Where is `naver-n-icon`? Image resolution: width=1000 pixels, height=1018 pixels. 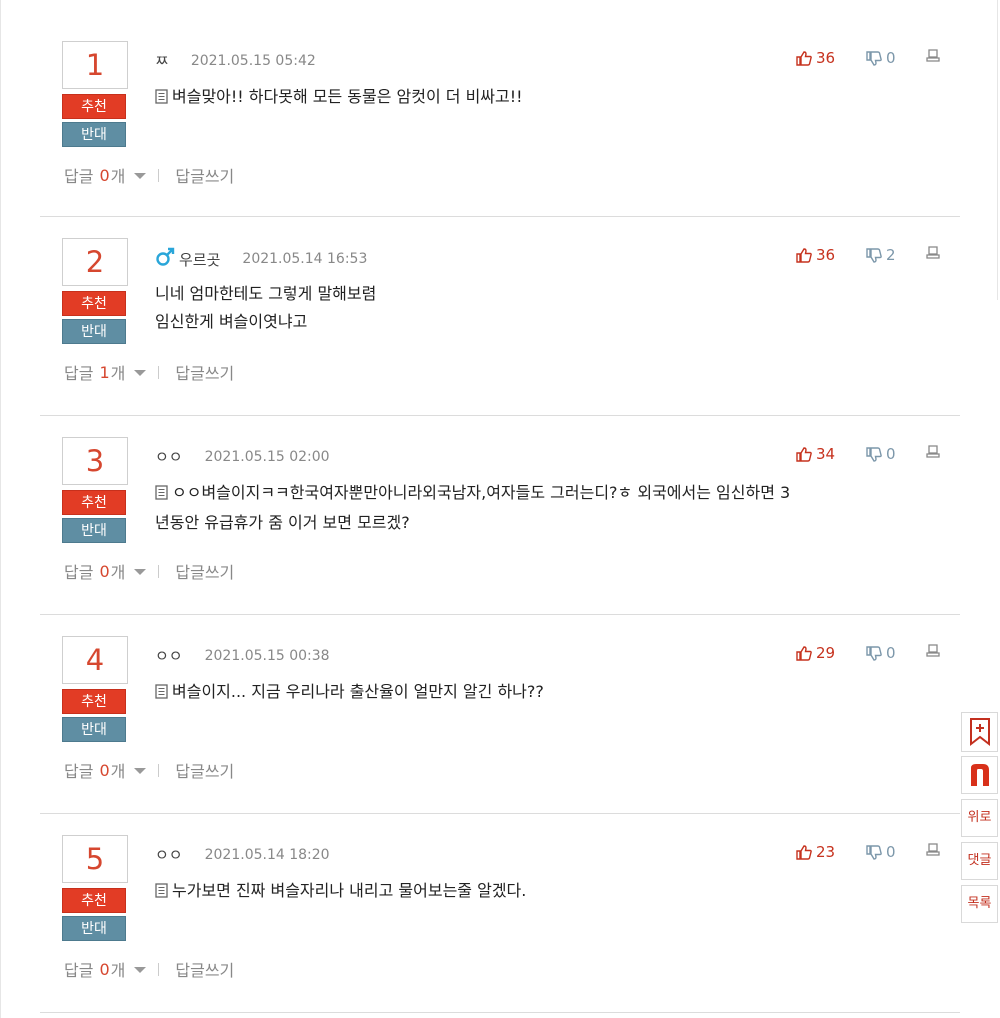 naver-n-icon is located at coordinates (979, 775).